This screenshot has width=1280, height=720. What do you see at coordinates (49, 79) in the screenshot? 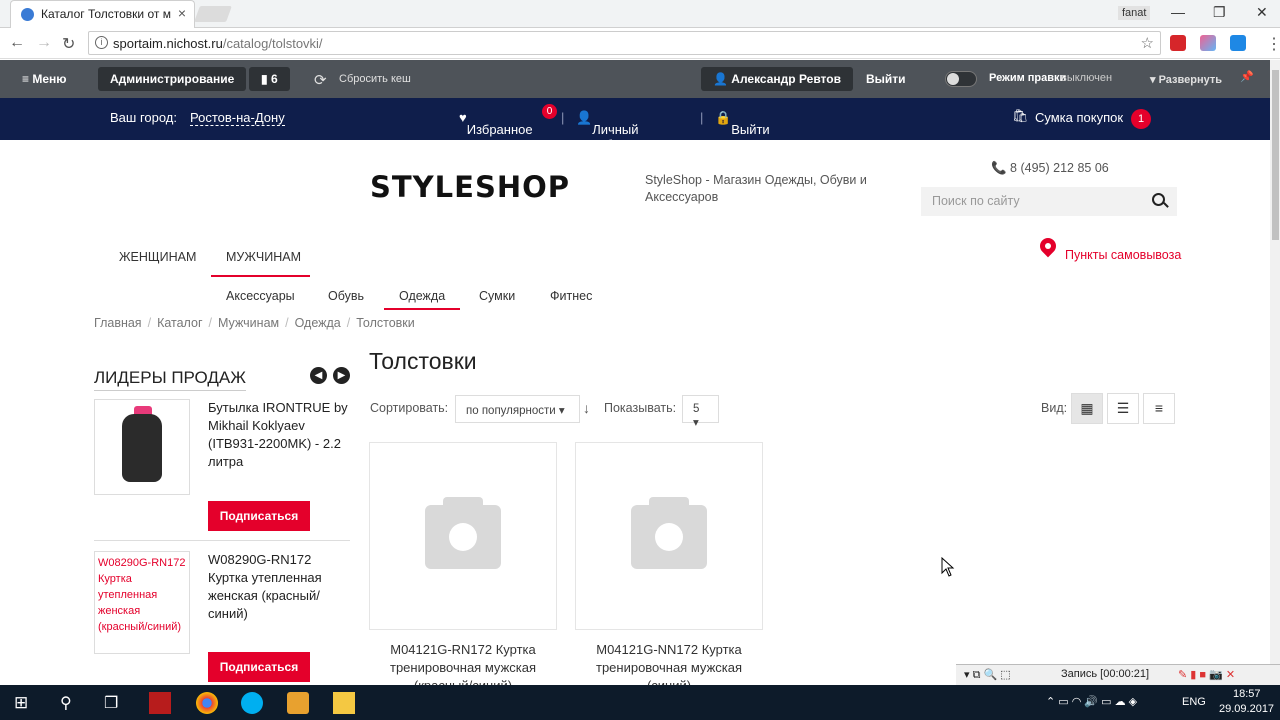
I see `menu-label: Меню` at bounding box center [49, 79].